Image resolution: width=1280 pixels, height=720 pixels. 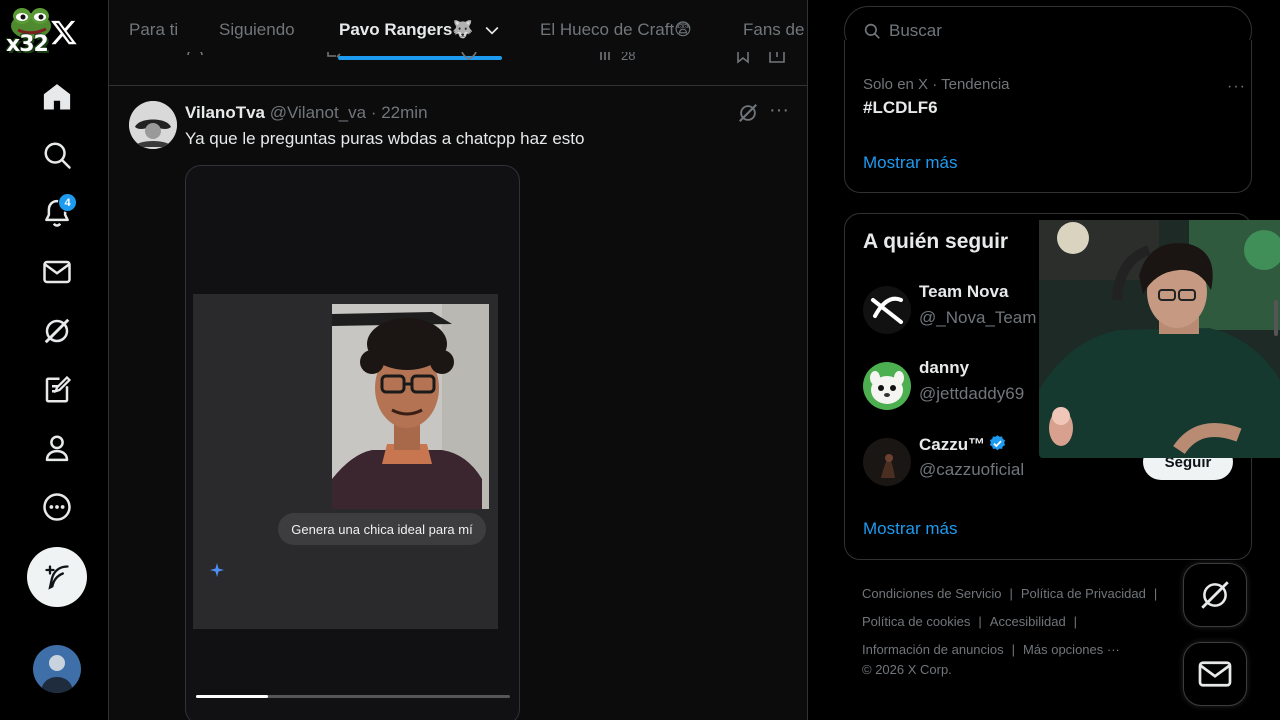 What do you see at coordinates (936, 241) in the screenshot?
I see `who-to-follow-title: A quién seguir` at bounding box center [936, 241].